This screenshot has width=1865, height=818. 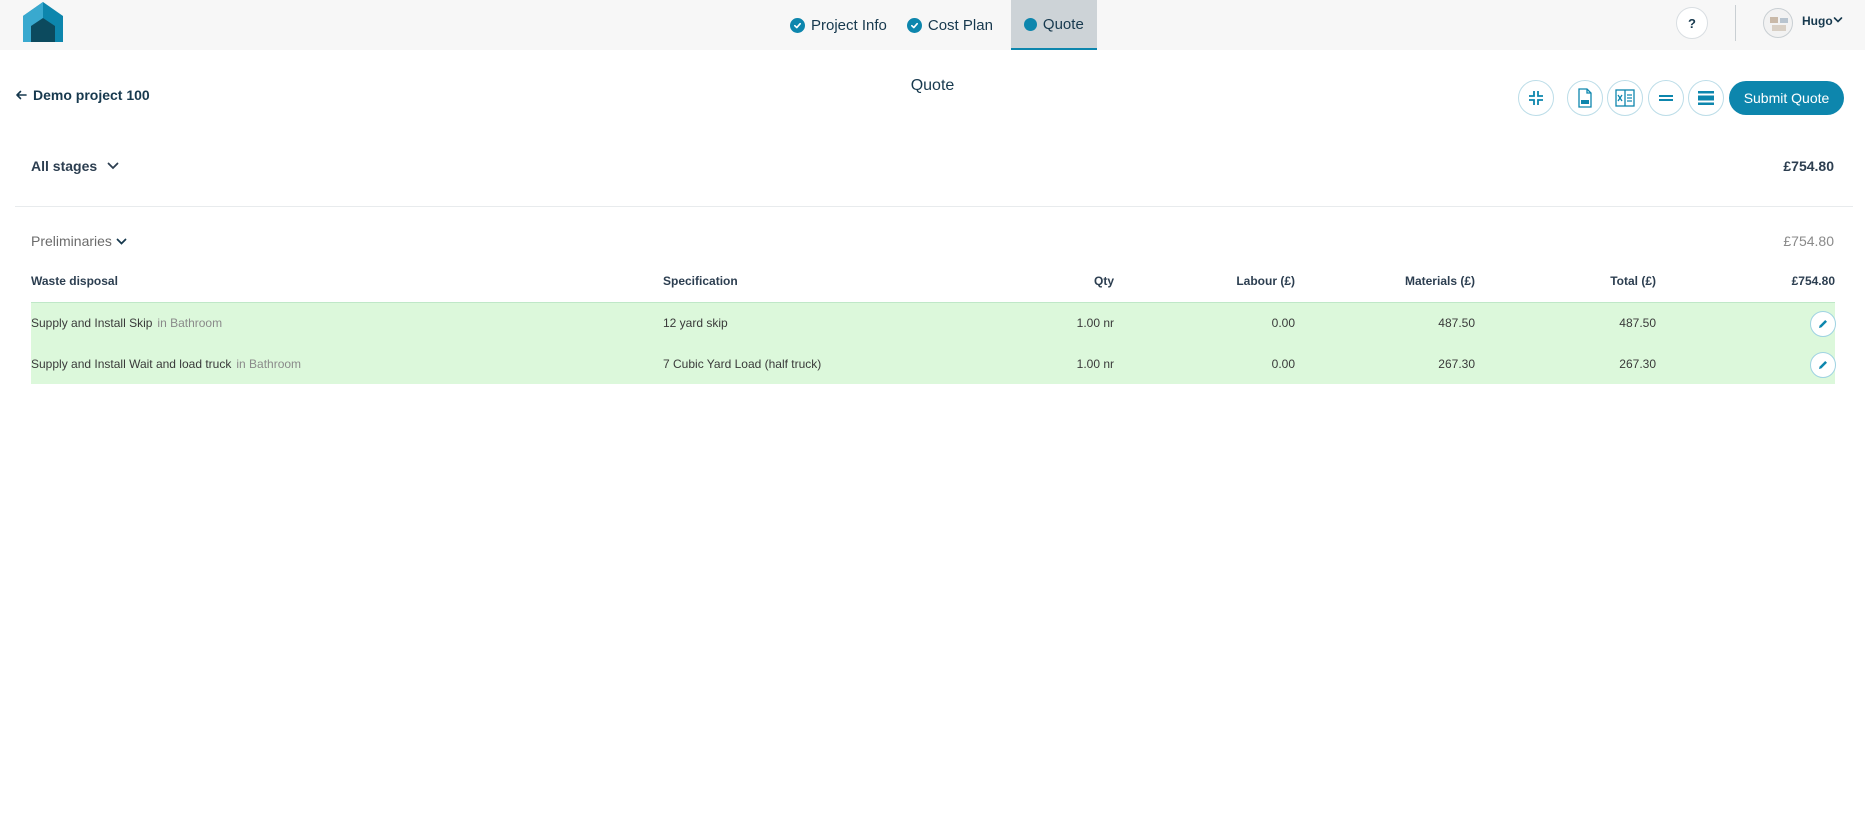 I want to click on stage-selector-label: All stages, so click(x=64, y=166).